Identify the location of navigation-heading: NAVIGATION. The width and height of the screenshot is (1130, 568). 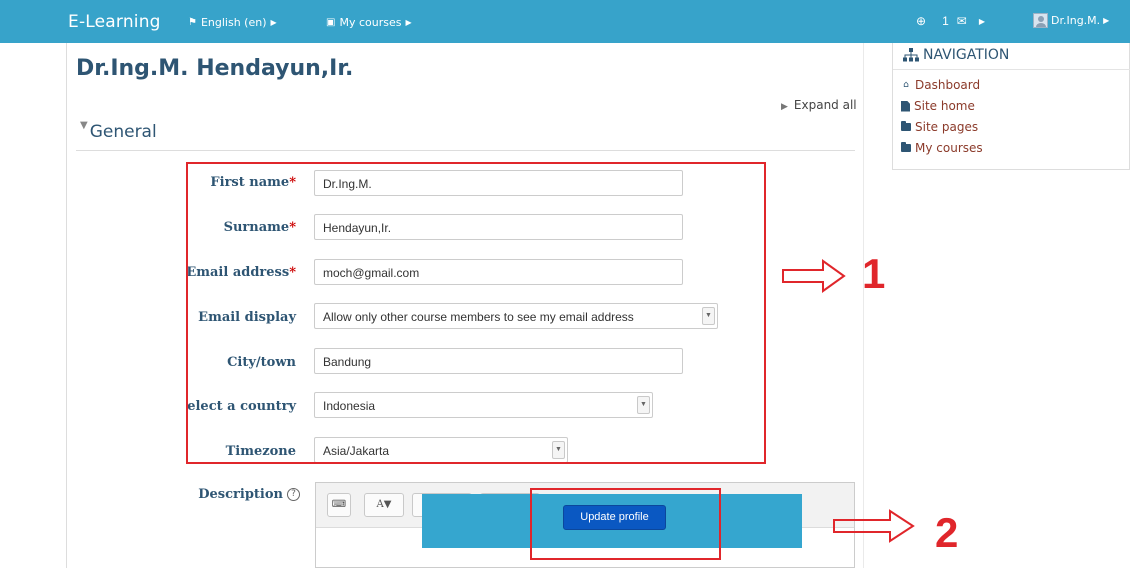
(956, 55).